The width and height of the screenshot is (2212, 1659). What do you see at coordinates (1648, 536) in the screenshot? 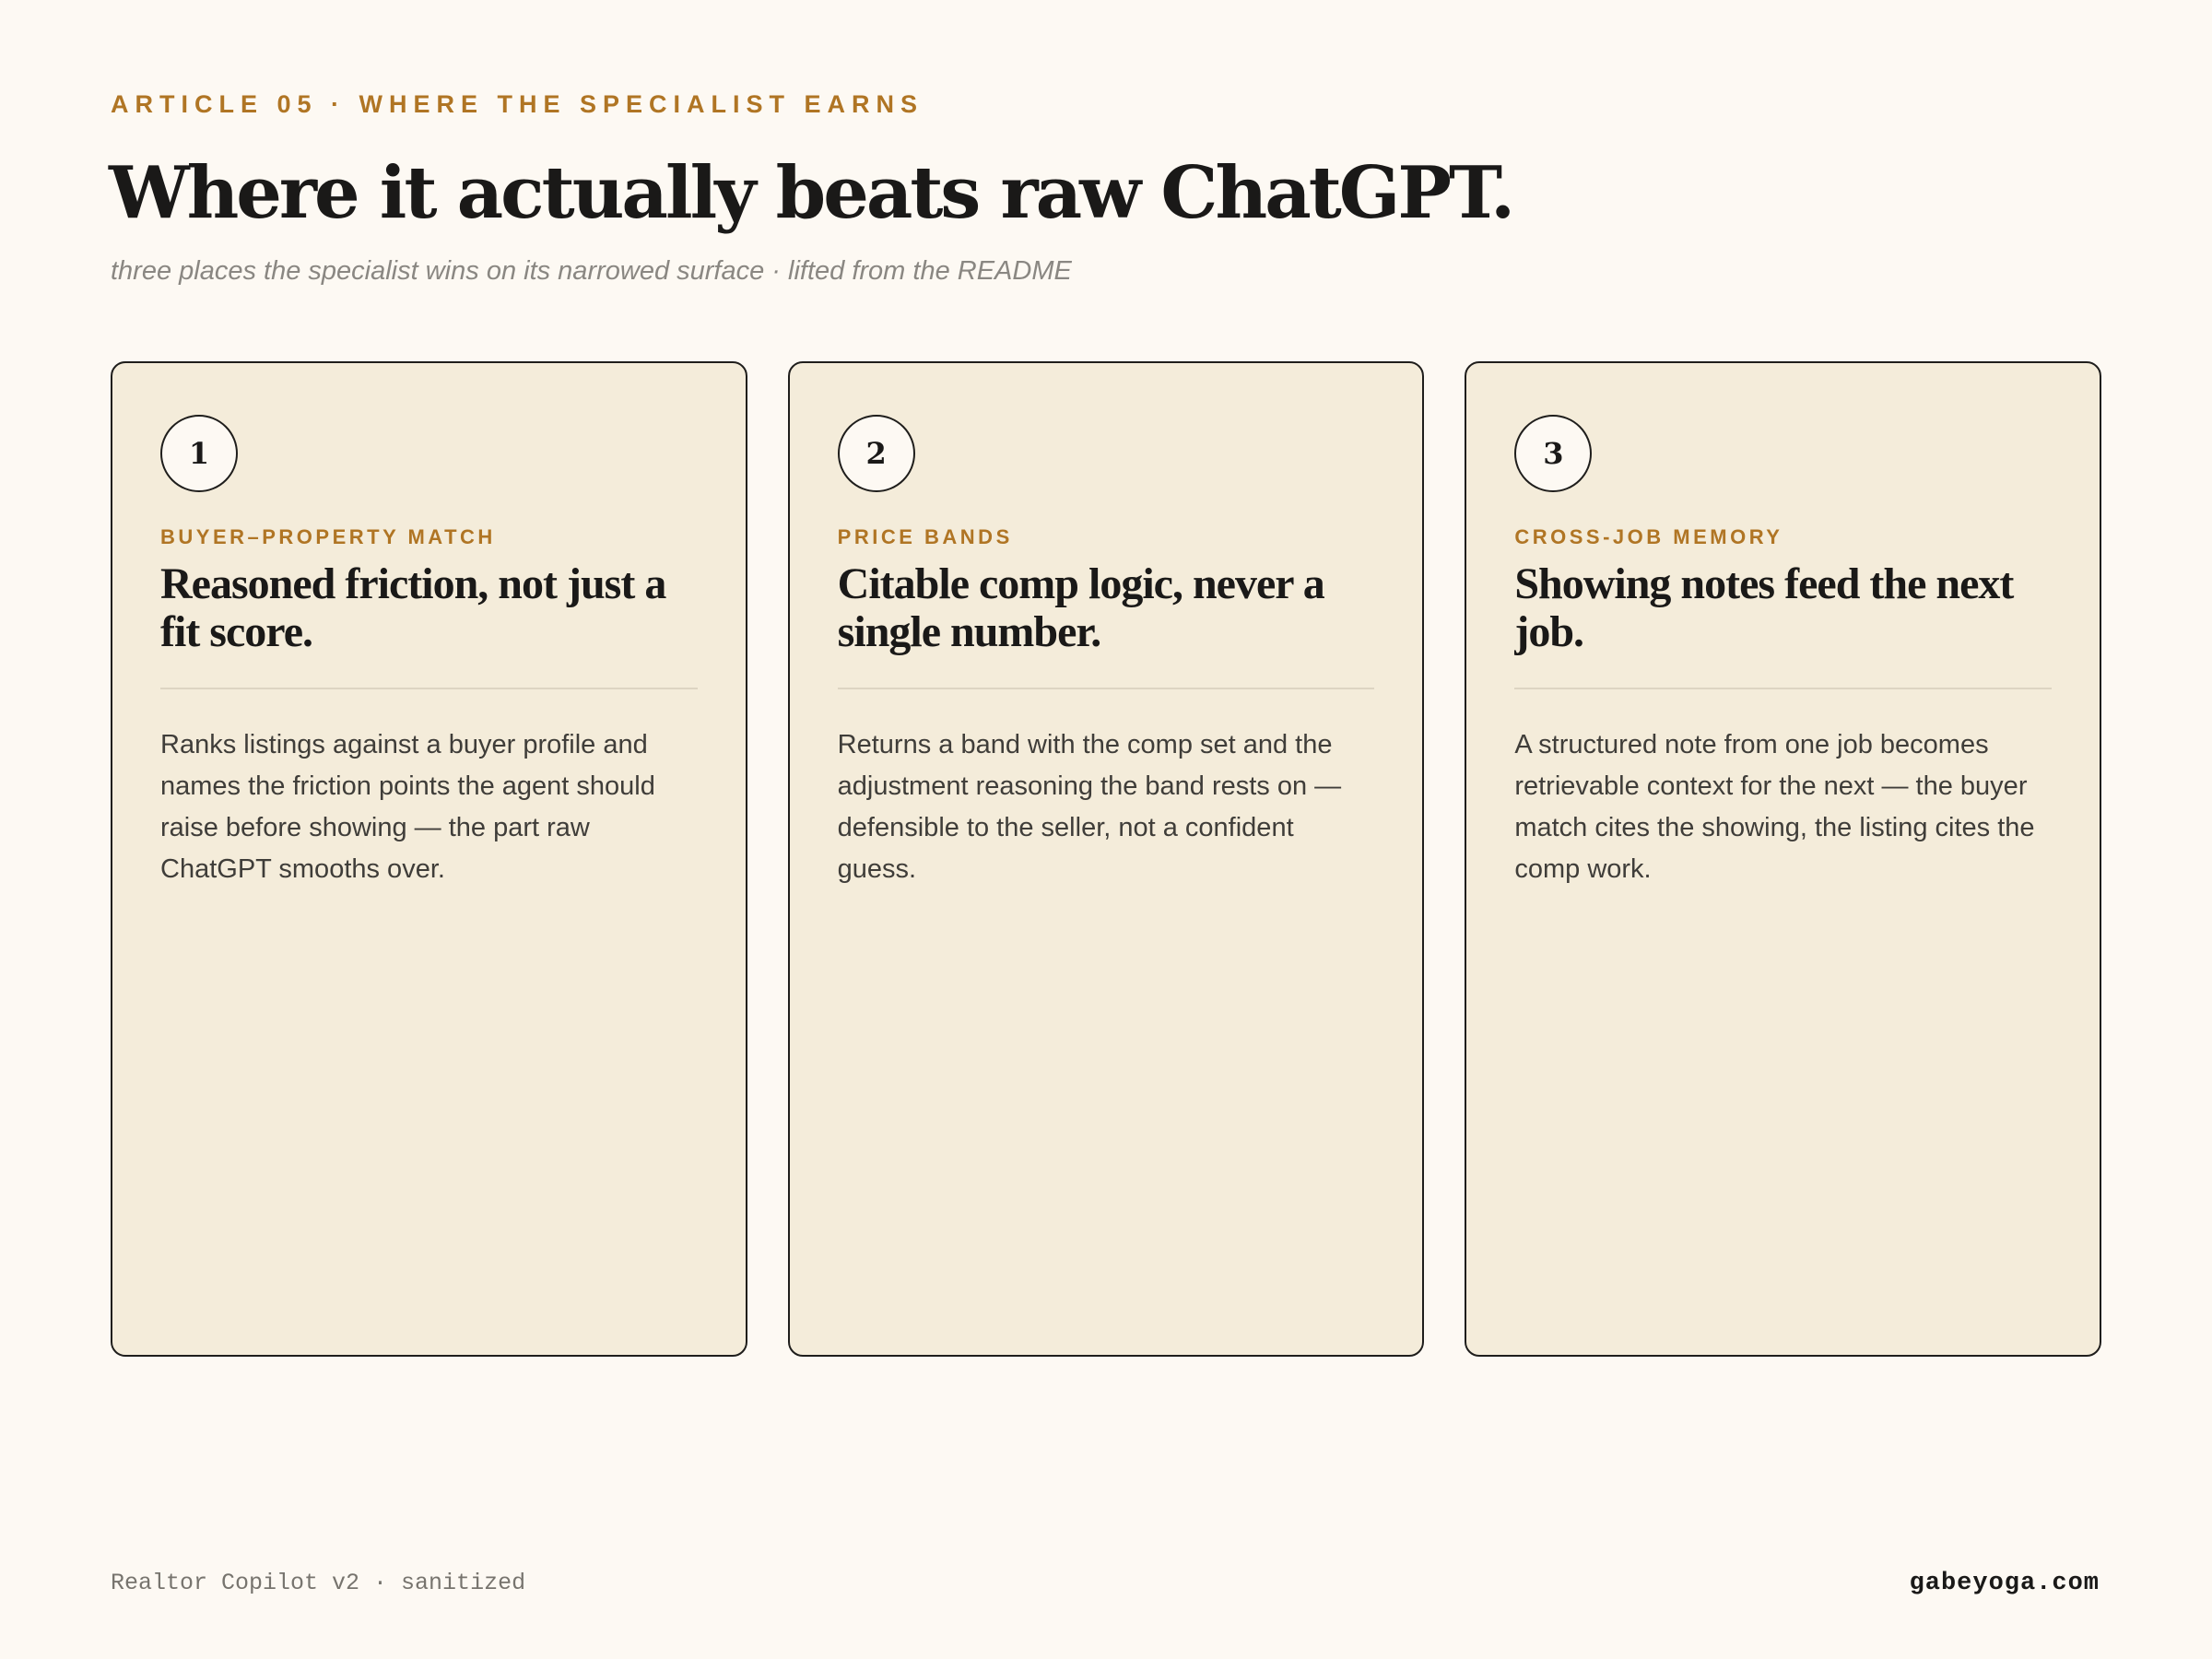
I see `card-kicker: CROSS-JOB MEMORY` at bounding box center [1648, 536].